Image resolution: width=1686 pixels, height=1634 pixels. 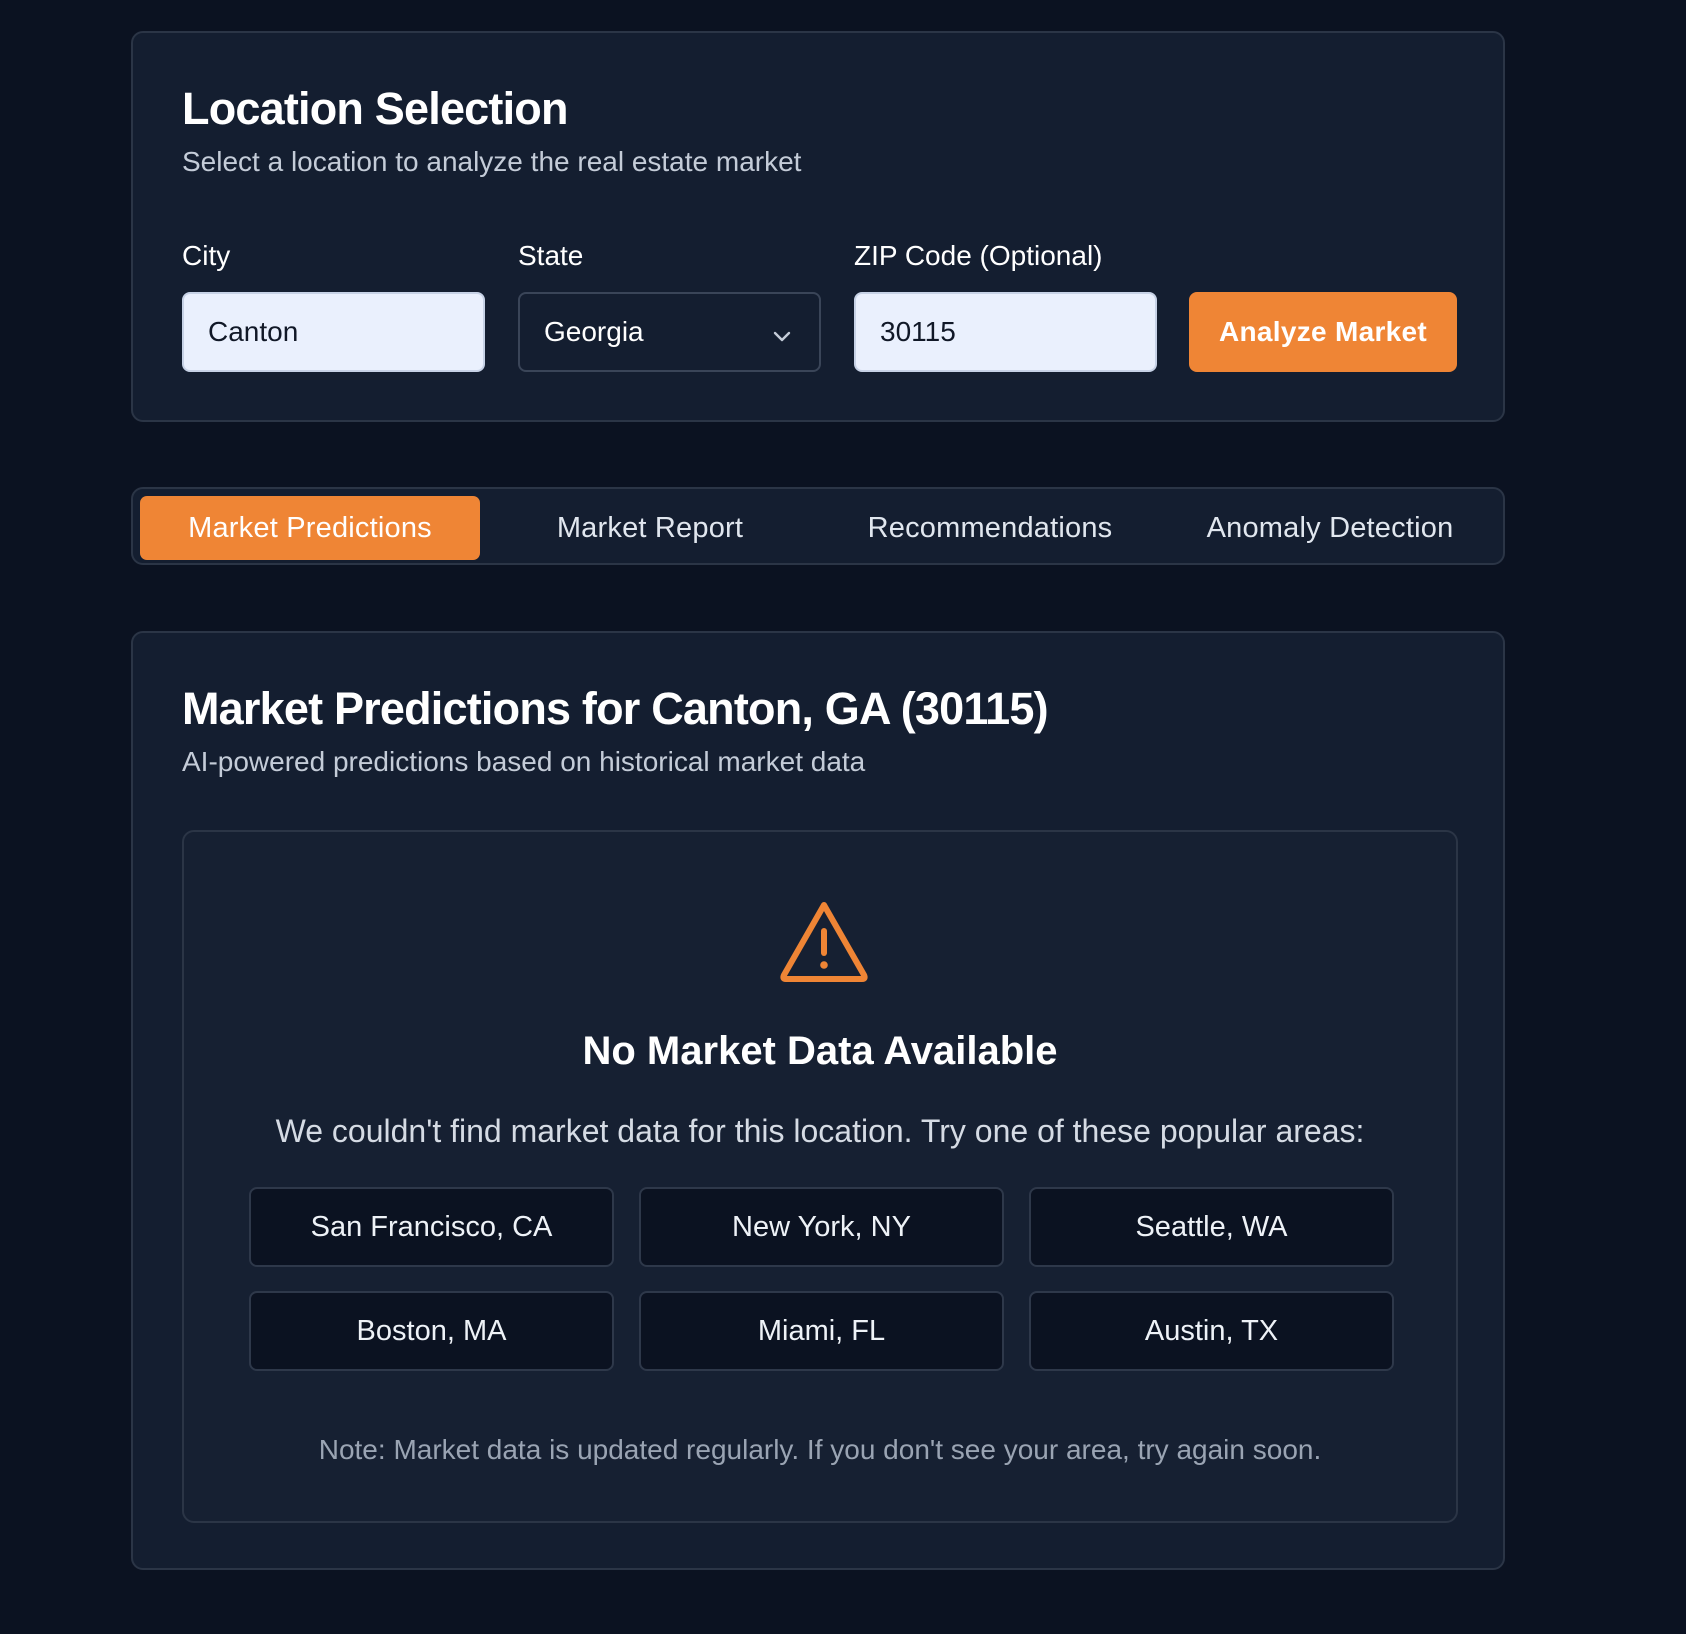 What do you see at coordinates (431, 1227) in the screenshot?
I see `area-button-san-francisco: San Francisco, CA` at bounding box center [431, 1227].